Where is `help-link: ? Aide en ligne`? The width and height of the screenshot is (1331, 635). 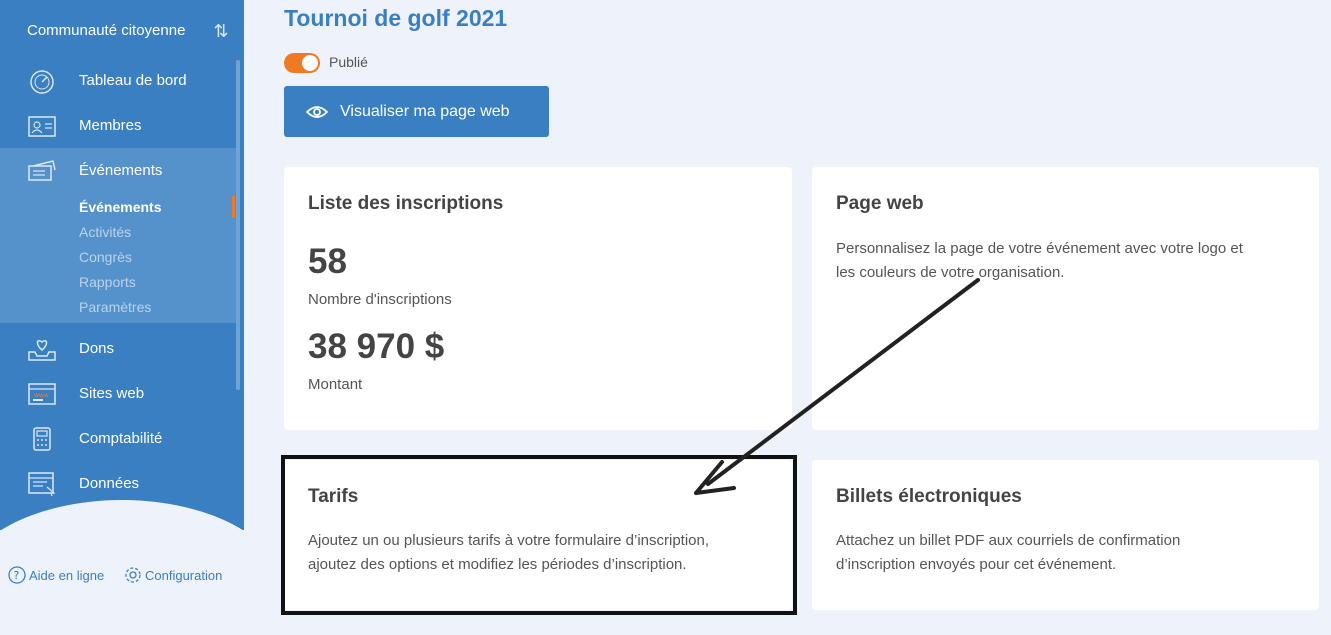 help-link: ? Aide en ligne is located at coordinates (56, 575).